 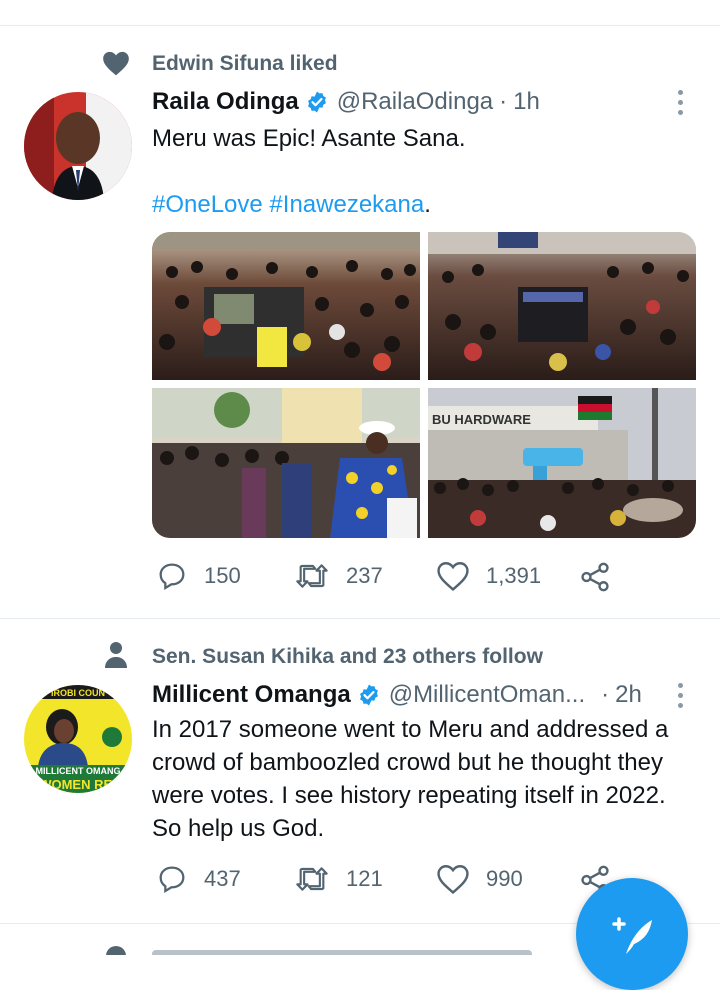 I want to click on retweet-count: 237, so click(x=364, y=575).